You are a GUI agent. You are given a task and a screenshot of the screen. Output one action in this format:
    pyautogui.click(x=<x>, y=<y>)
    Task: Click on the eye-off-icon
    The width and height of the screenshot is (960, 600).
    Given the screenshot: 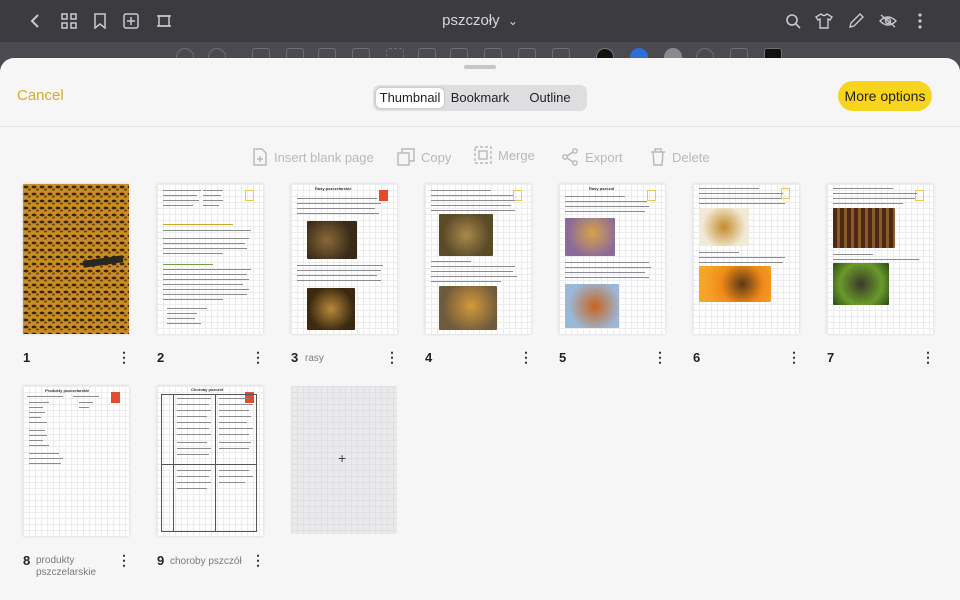 What is the action you would take?
    pyautogui.click(x=888, y=21)
    